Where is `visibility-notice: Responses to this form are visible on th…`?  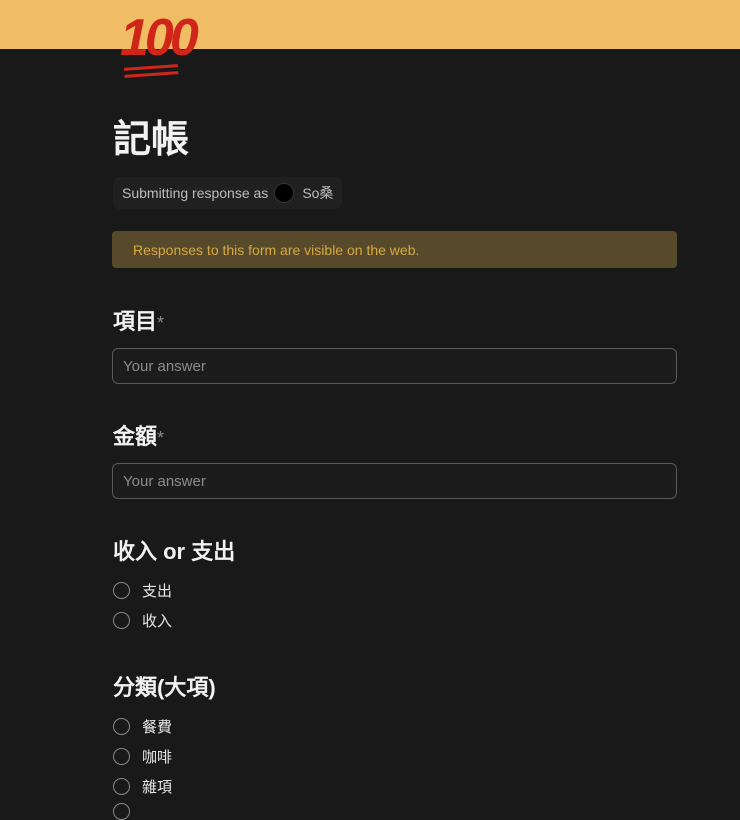 visibility-notice: Responses to this form are visible on th… is located at coordinates (394, 249).